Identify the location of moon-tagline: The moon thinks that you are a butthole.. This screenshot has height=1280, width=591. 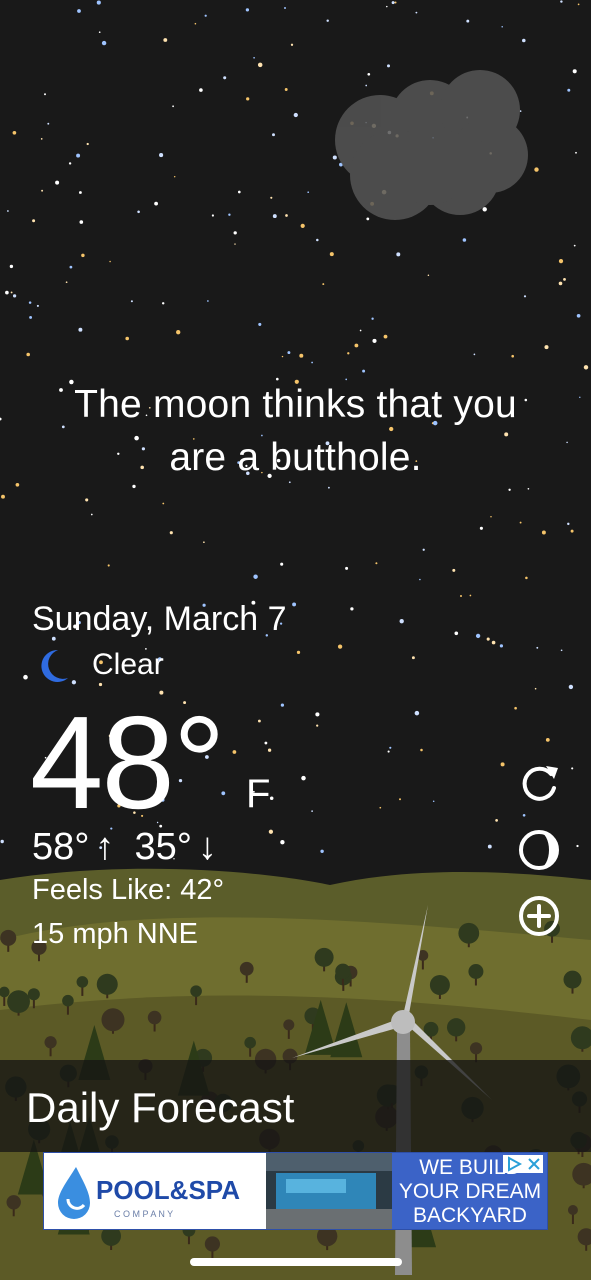
(295, 431).